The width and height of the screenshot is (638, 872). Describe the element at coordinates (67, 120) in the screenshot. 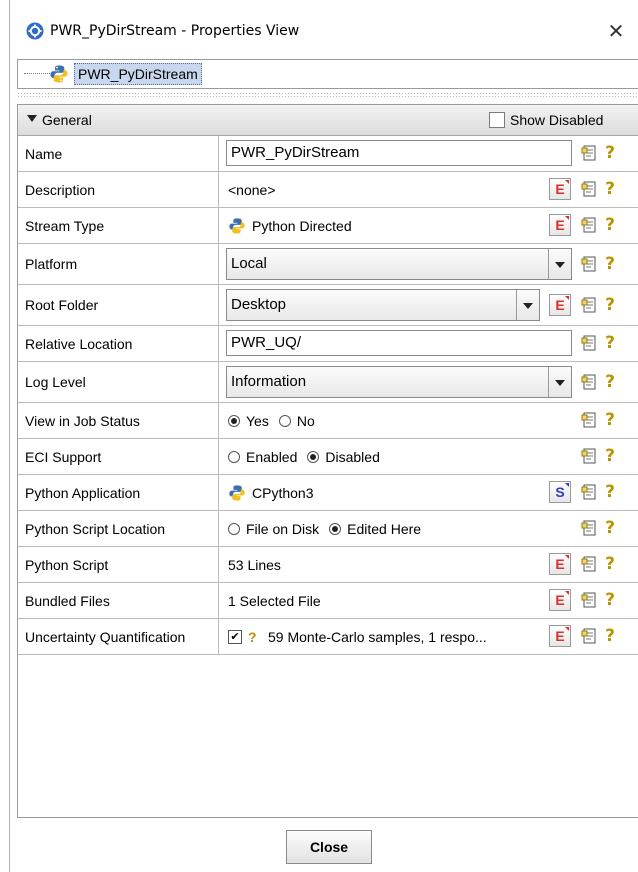

I see `group-title: General` at that location.